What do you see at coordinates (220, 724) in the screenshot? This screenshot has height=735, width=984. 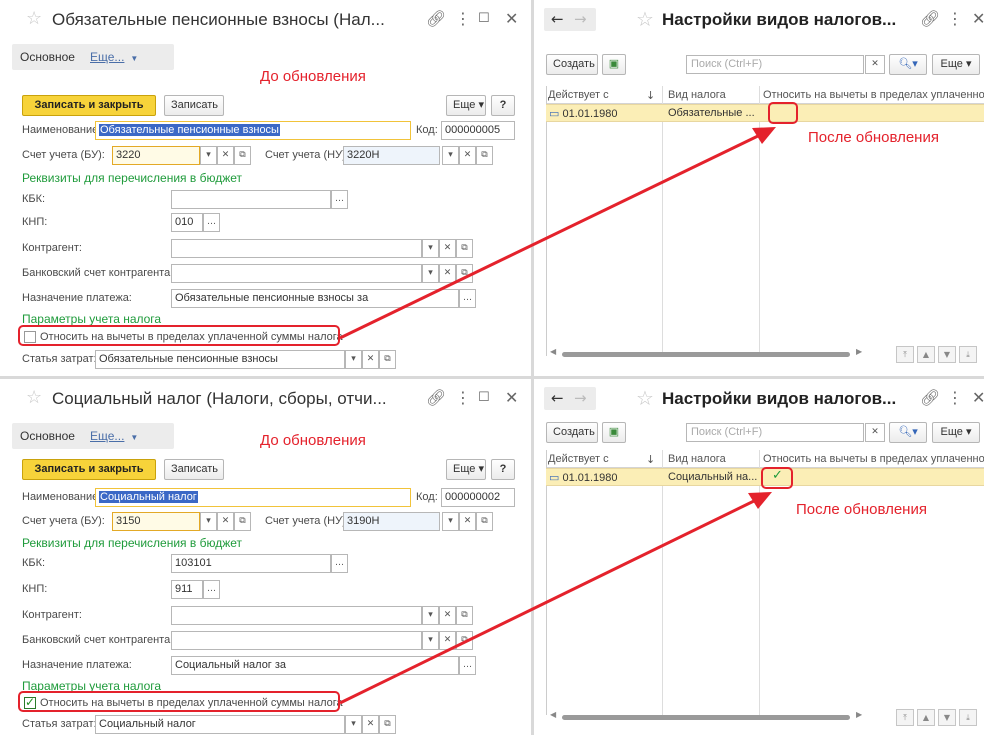 I see `expense-field: Социальный налог` at bounding box center [220, 724].